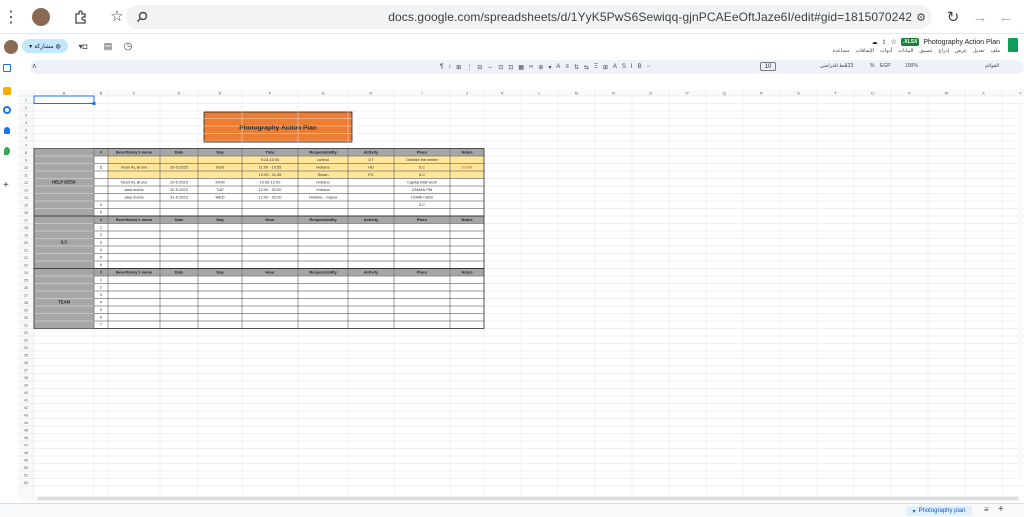 The image size is (1024, 517). Describe the element at coordinates (921, 17) in the screenshot. I see `tune-icon: ⚙` at that location.